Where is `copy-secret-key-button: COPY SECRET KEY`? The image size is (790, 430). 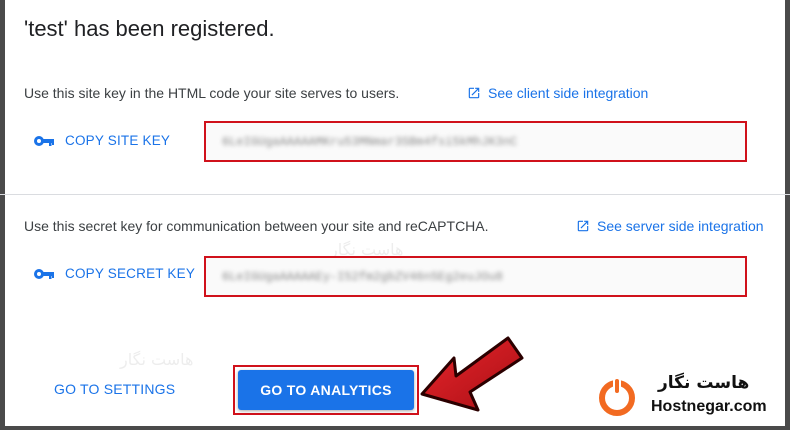 copy-secret-key-button: COPY SECRET KEY is located at coordinates (114, 273).